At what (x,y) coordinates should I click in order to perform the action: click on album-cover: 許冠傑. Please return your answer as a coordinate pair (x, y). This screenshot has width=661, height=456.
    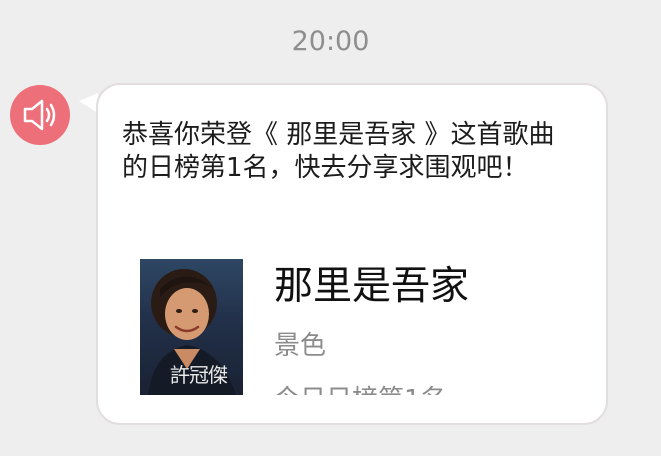
    Looking at the image, I should click on (191, 327).